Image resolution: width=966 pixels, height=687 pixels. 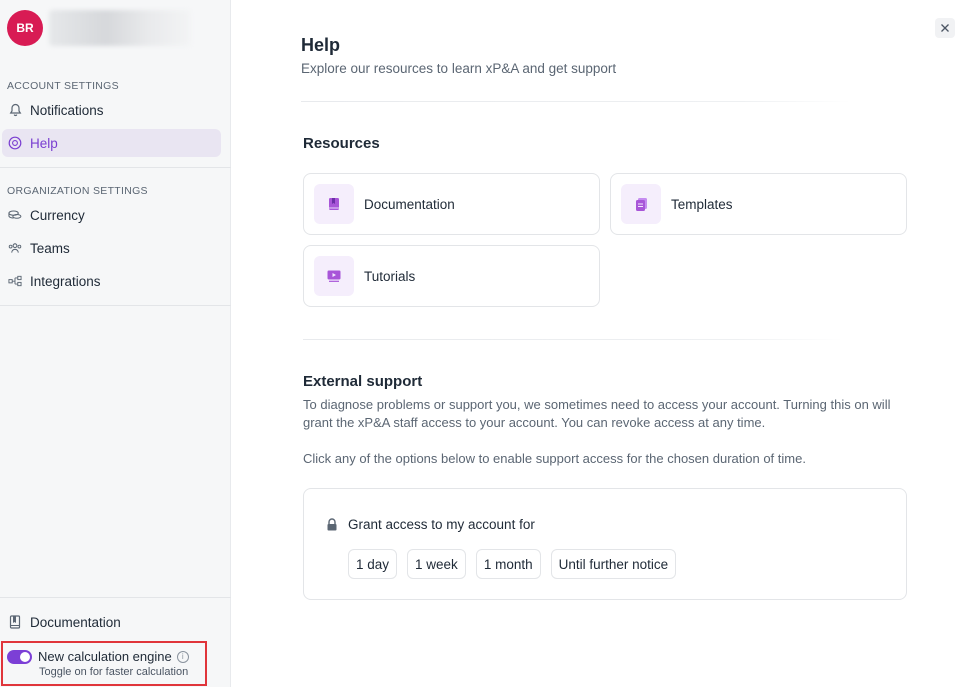 What do you see at coordinates (15, 110) in the screenshot?
I see `bell-icon` at bounding box center [15, 110].